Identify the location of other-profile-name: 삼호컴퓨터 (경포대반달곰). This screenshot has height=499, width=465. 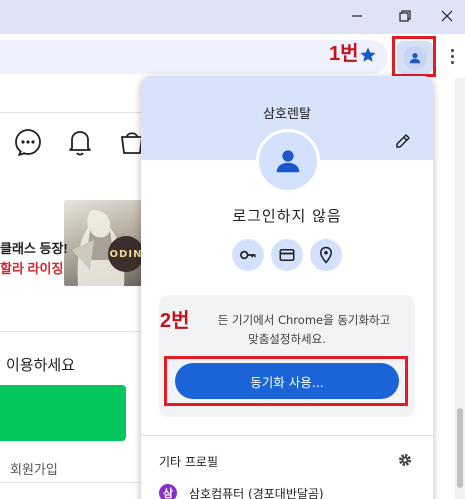
(256, 492).